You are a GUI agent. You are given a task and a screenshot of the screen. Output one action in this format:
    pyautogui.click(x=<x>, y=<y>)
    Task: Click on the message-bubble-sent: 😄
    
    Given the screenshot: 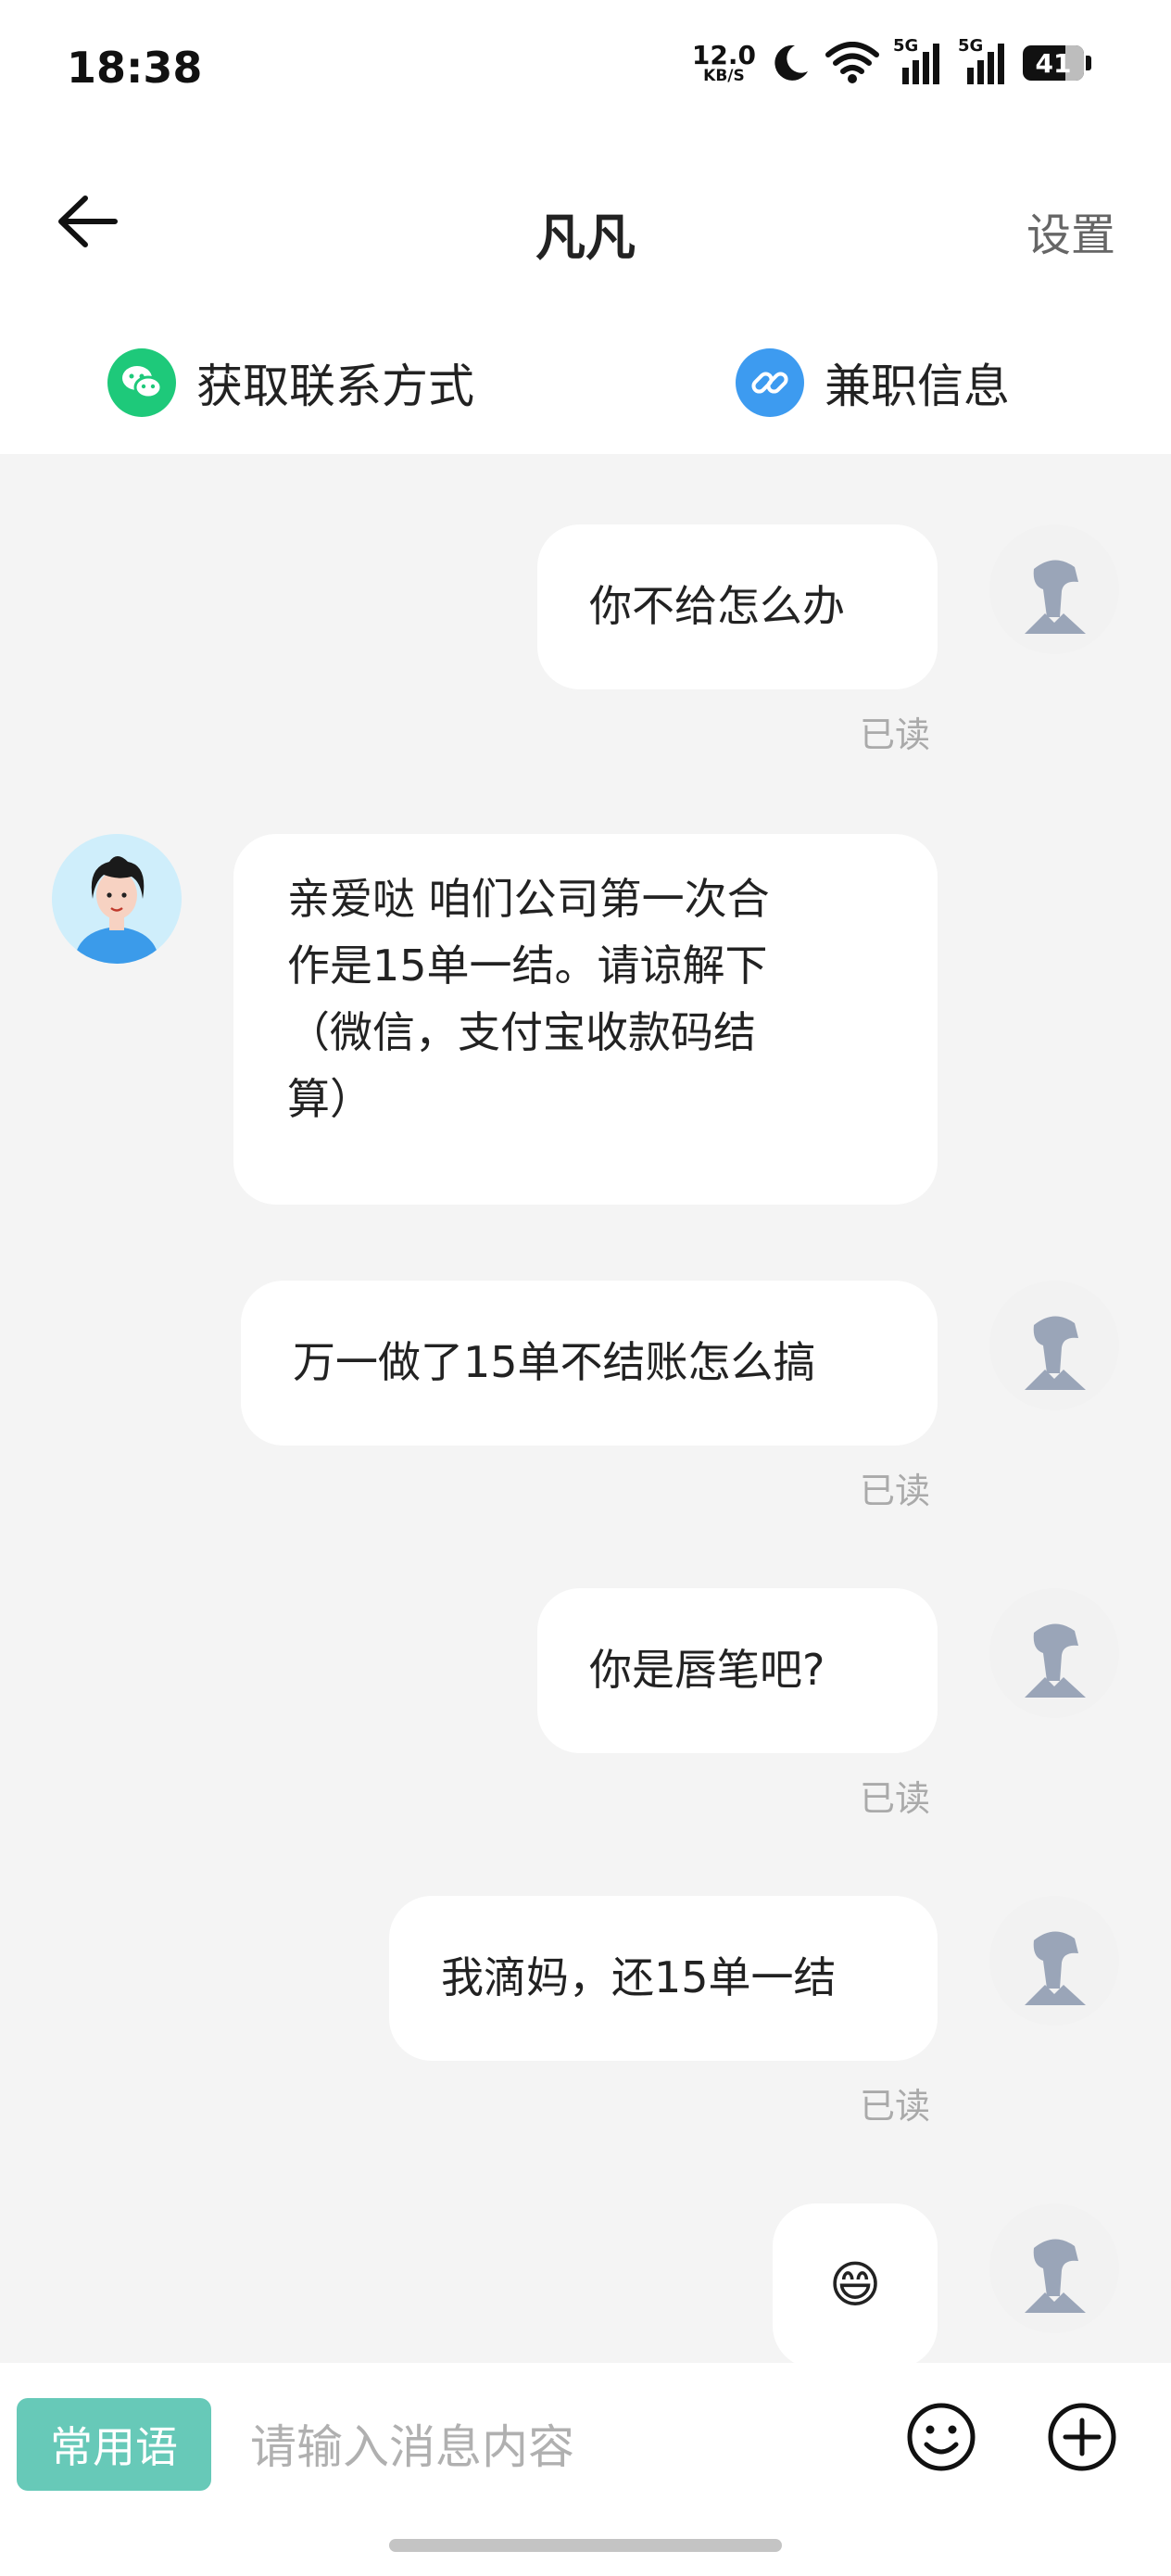 What is the action you would take?
    pyautogui.click(x=856, y=2285)
    